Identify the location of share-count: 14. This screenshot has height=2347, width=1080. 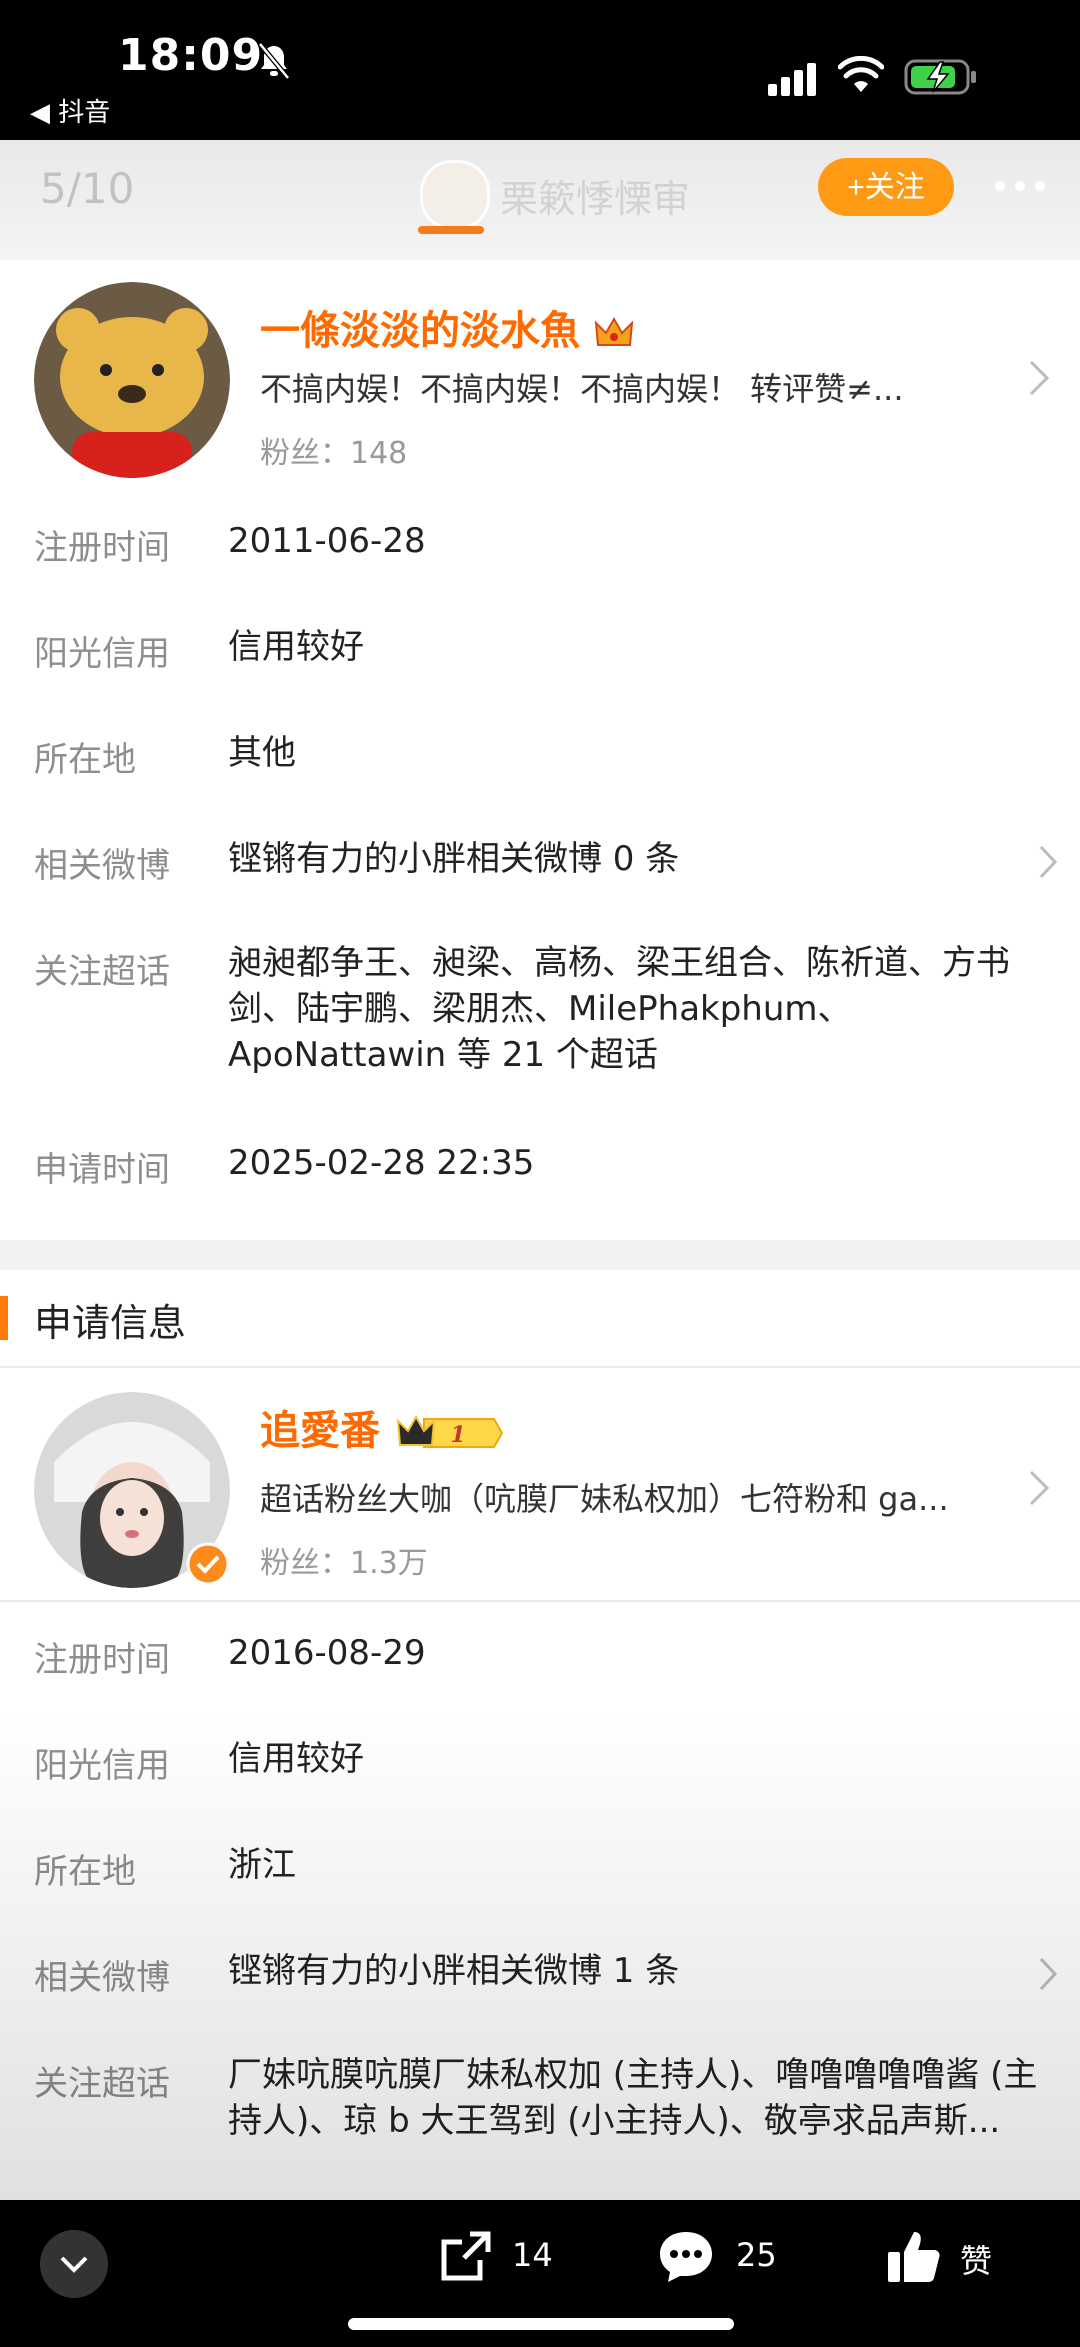
(532, 2255).